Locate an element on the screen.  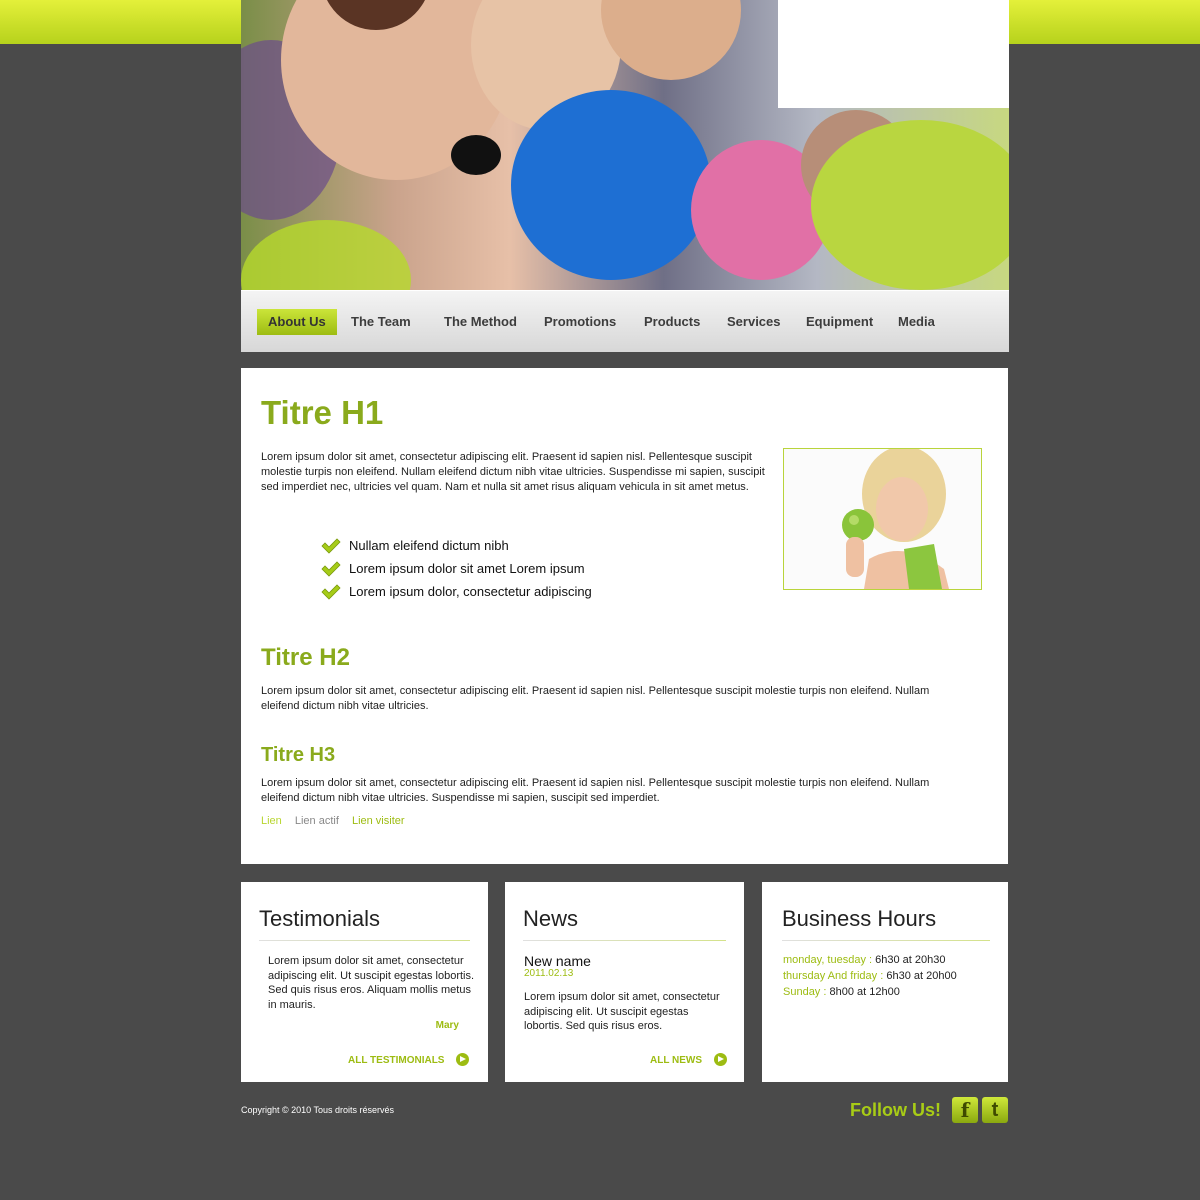
hours-row: monday, tuesday : 6h30 at 20h30 is located at coordinates (870, 960).